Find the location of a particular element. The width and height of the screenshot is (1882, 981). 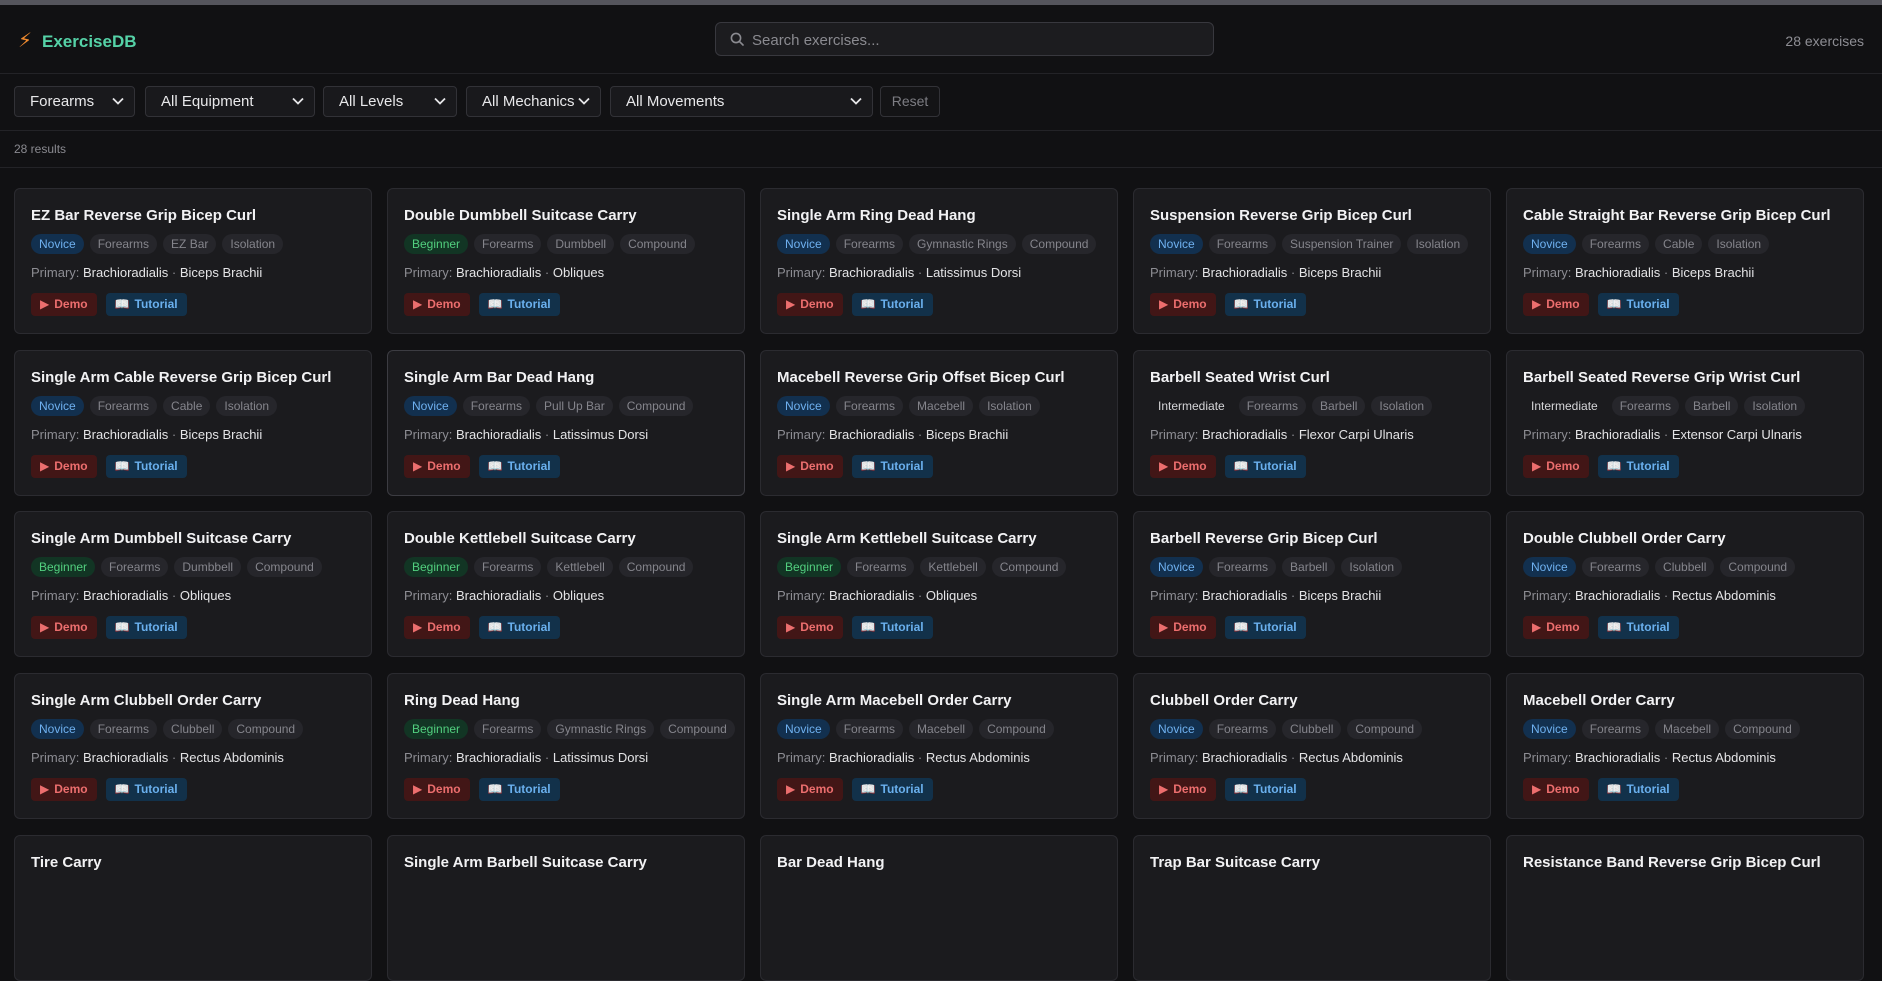

exercise-title: Single Arm Kettlebell Suitcase Carry is located at coordinates (907, 538).